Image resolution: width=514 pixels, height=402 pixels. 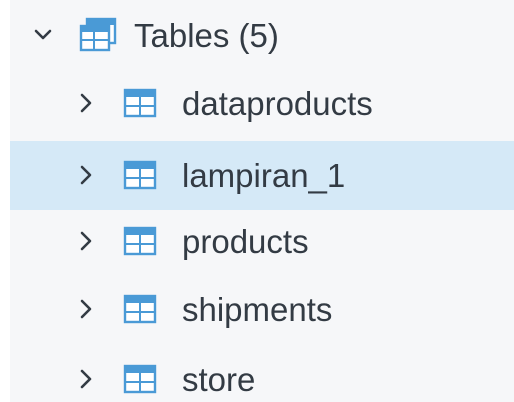 I want to click on tree-item-label: dataproducts, so click(x=277, y=103).